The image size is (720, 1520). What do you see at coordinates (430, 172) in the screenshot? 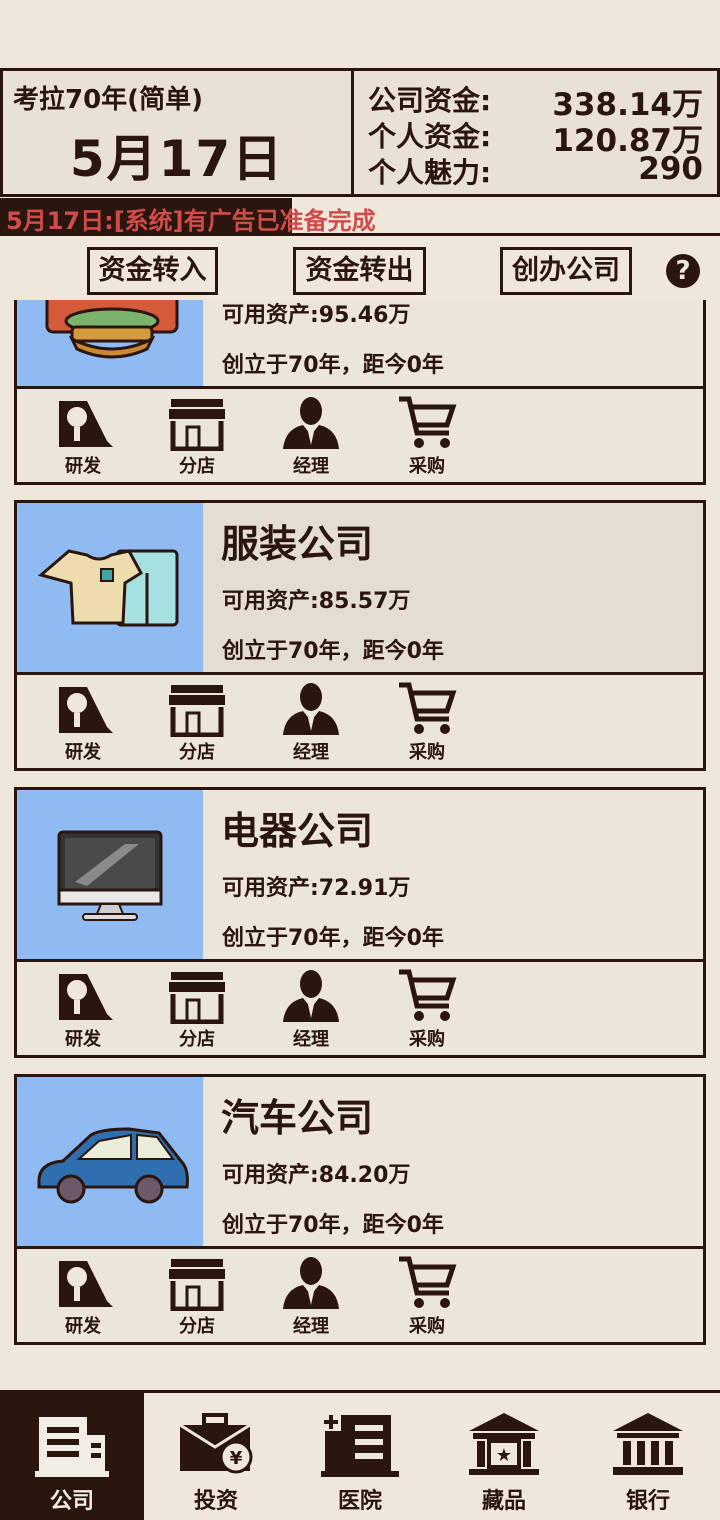
I see `charm-label: 个人魅力:` at bounding box center [430, 172].